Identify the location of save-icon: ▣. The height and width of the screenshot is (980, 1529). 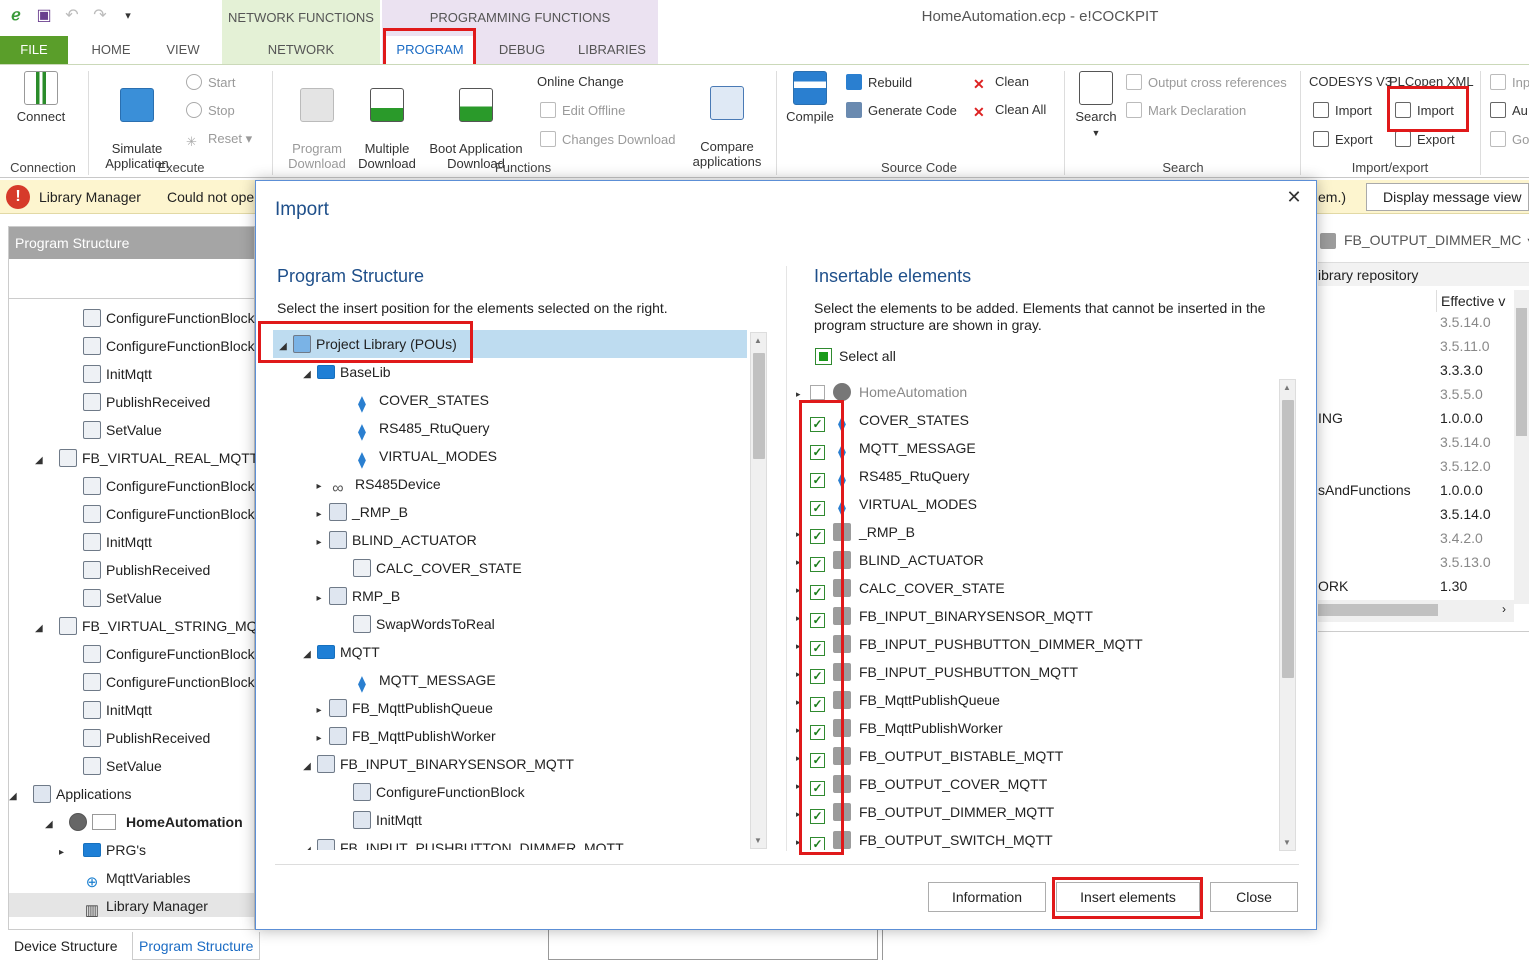
(44, 16).